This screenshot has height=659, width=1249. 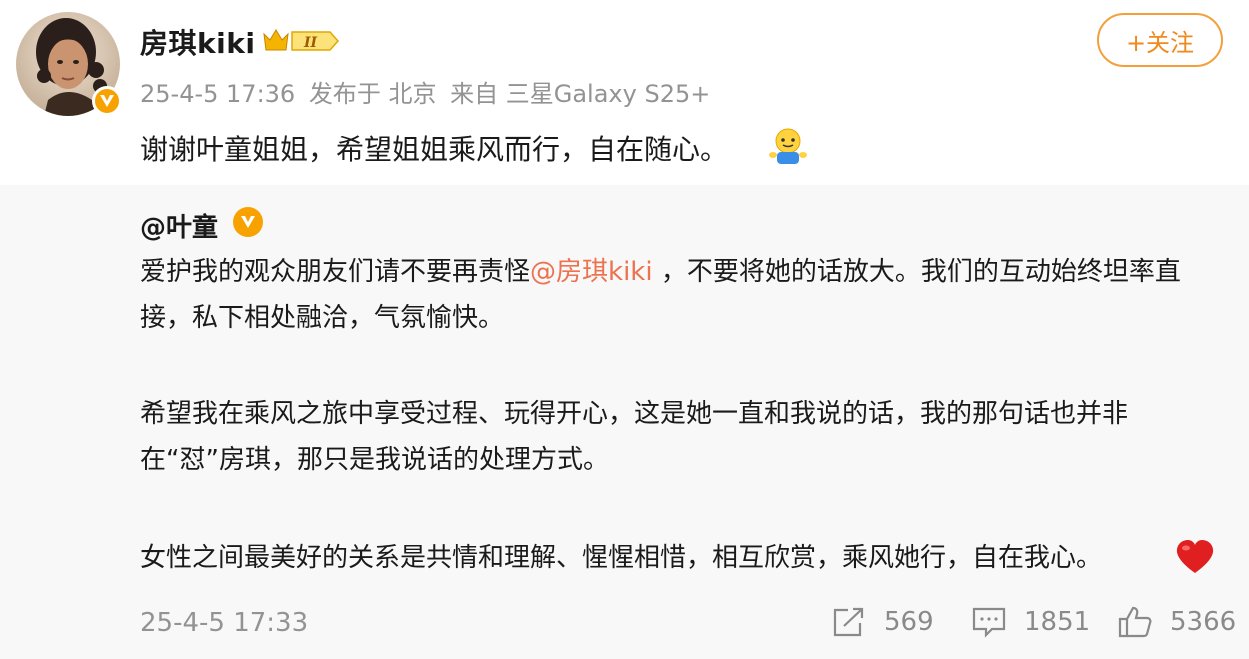 What do you see at coordinates (1203, 622) in the screenshot?
I see `like-count: 5366` at bounding box center [1203, 622].